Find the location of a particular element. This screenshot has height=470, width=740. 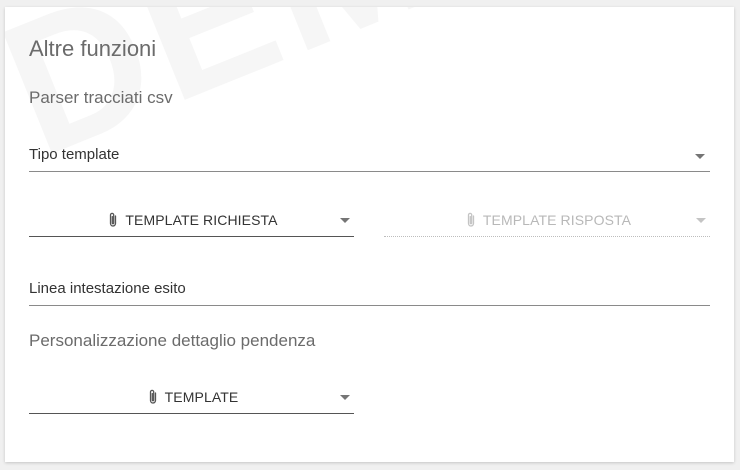

request-template-button: TEMPLATE RICHIESTA is located at coordinates (191, 220).